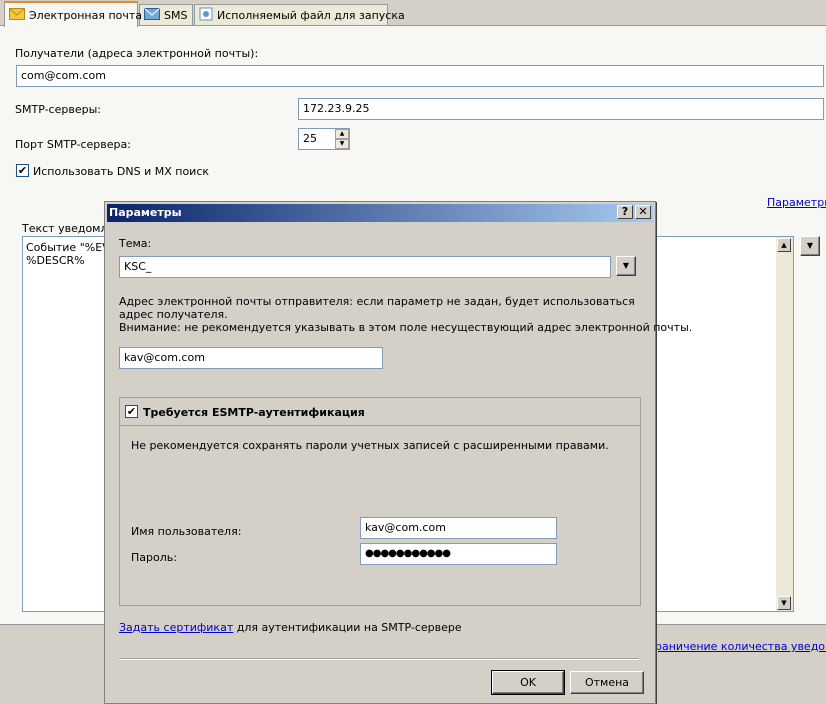 The height and width of the screenshot is (704, 826). I want to click on tab-email-label: Электронная почта, so click(86, 15).